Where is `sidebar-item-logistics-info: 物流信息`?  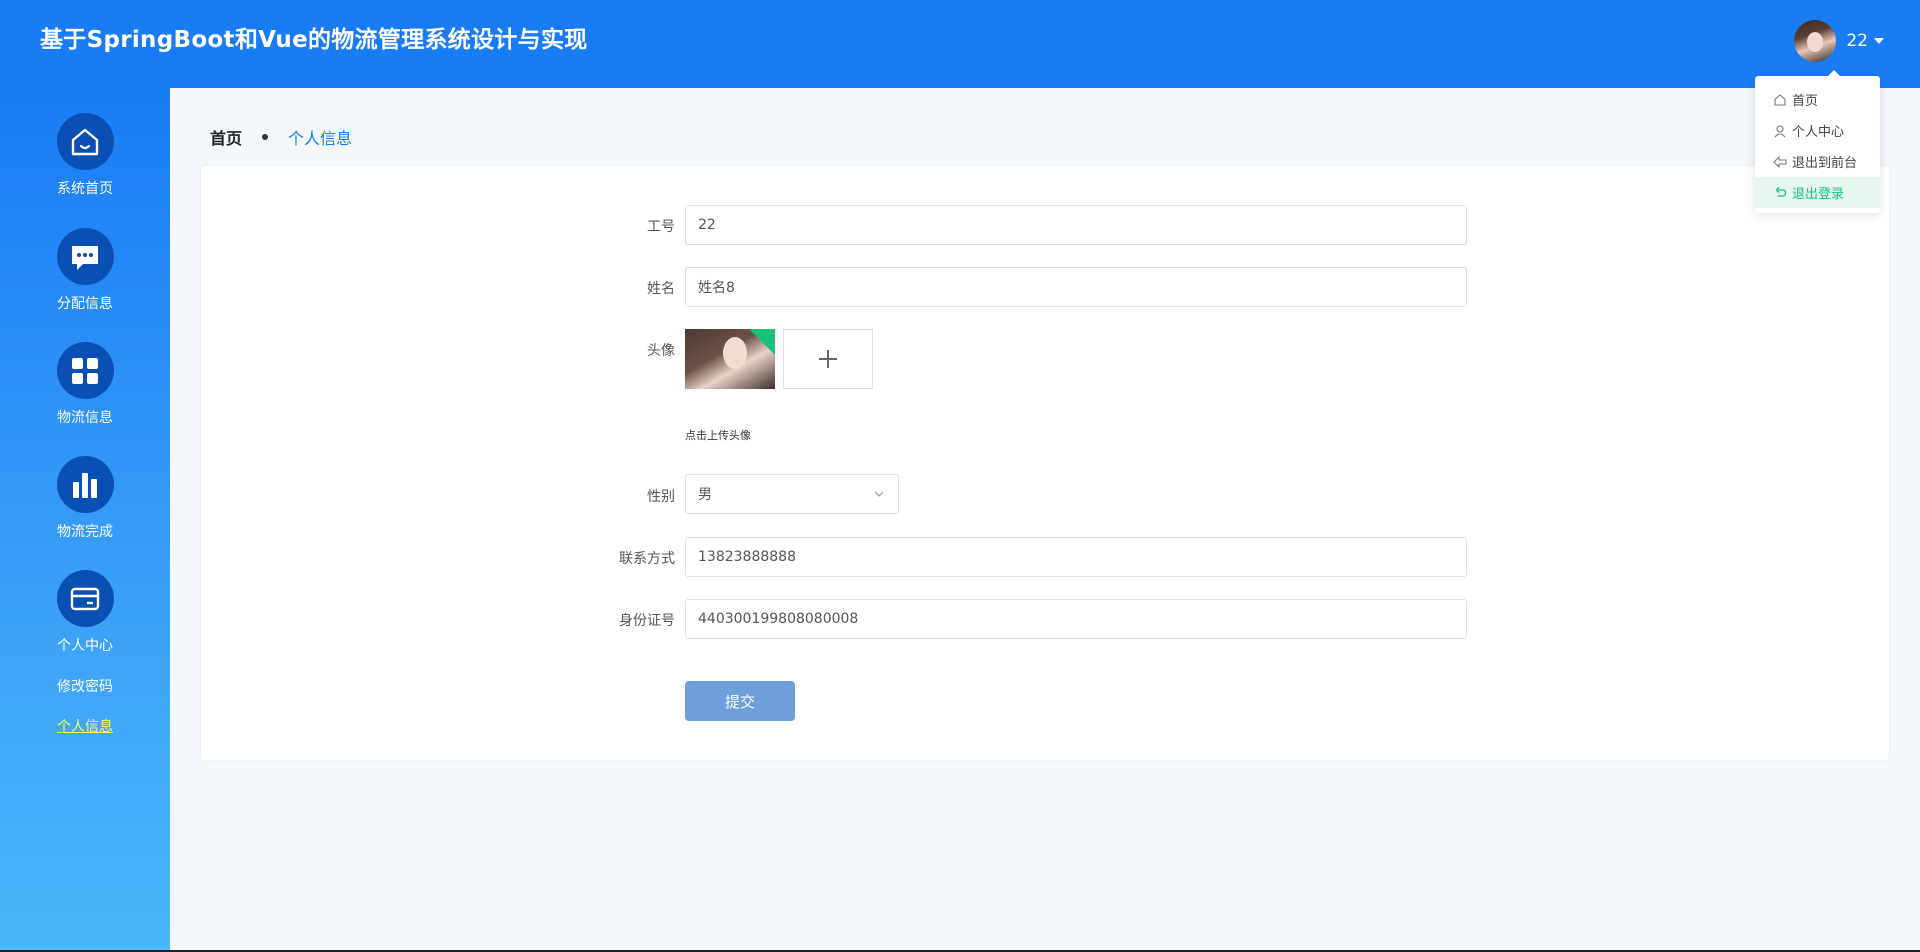
sidebar-item-logistics-info: 物流信息 is located at coordinates (85, 384).